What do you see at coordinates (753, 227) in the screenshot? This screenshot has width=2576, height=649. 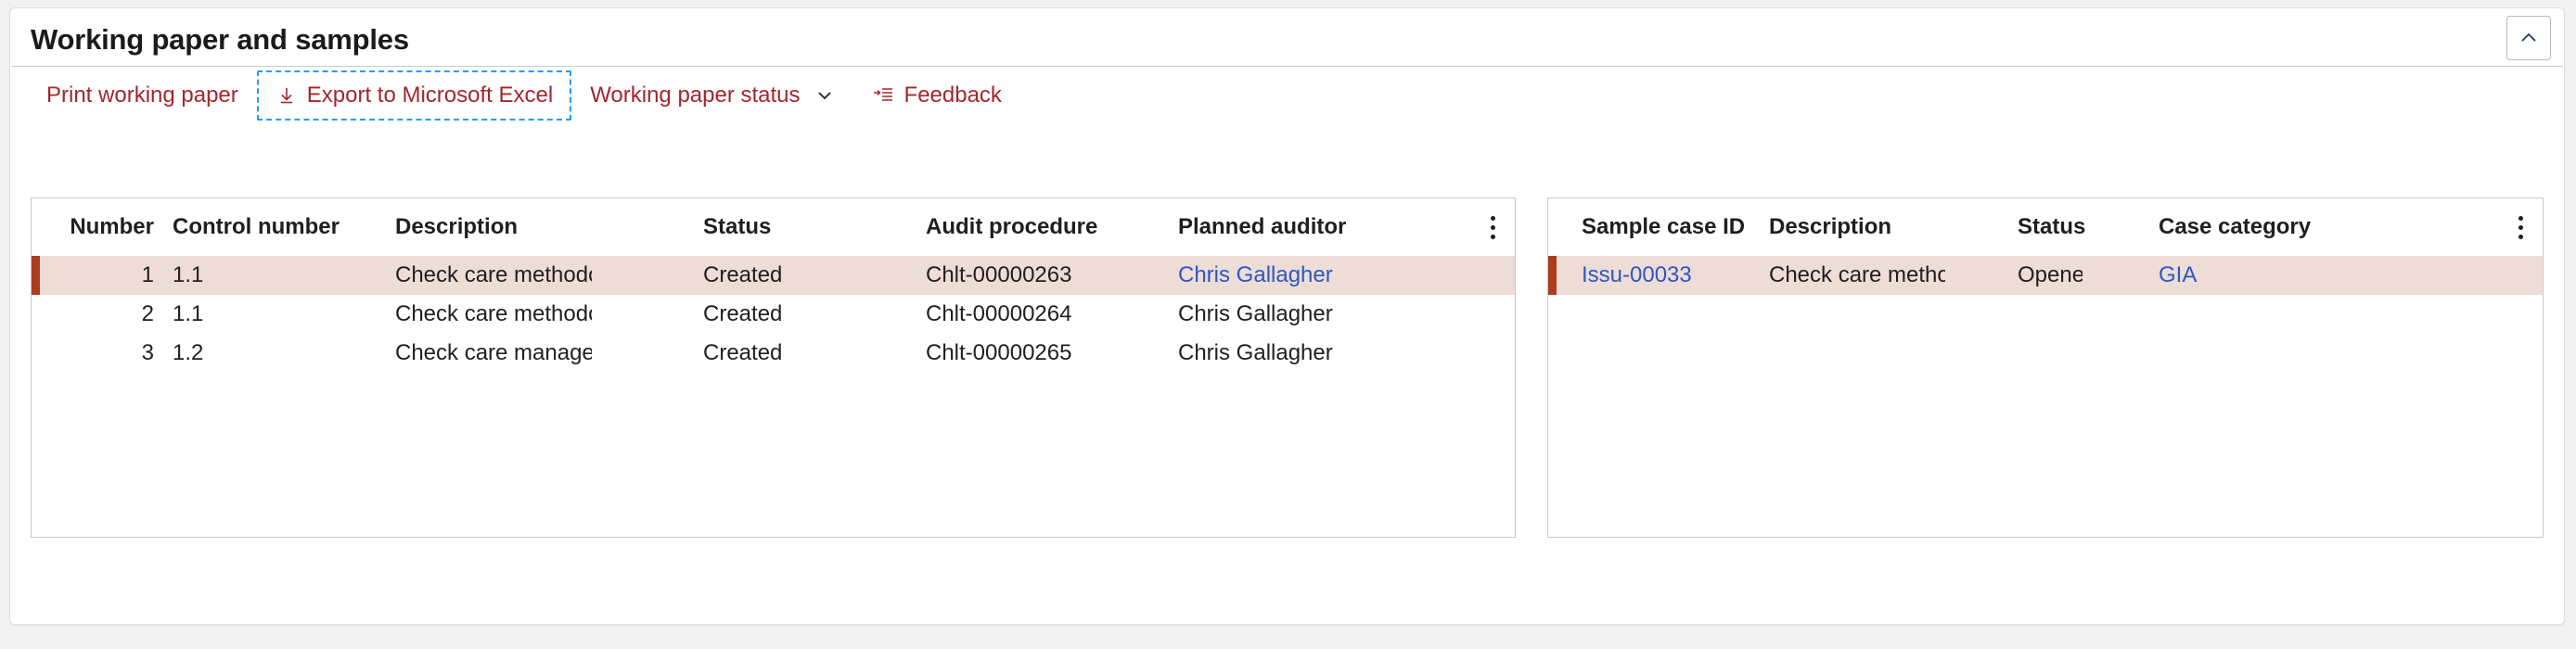 I see `column-header-status: Status` at bounding box center [753, 227].